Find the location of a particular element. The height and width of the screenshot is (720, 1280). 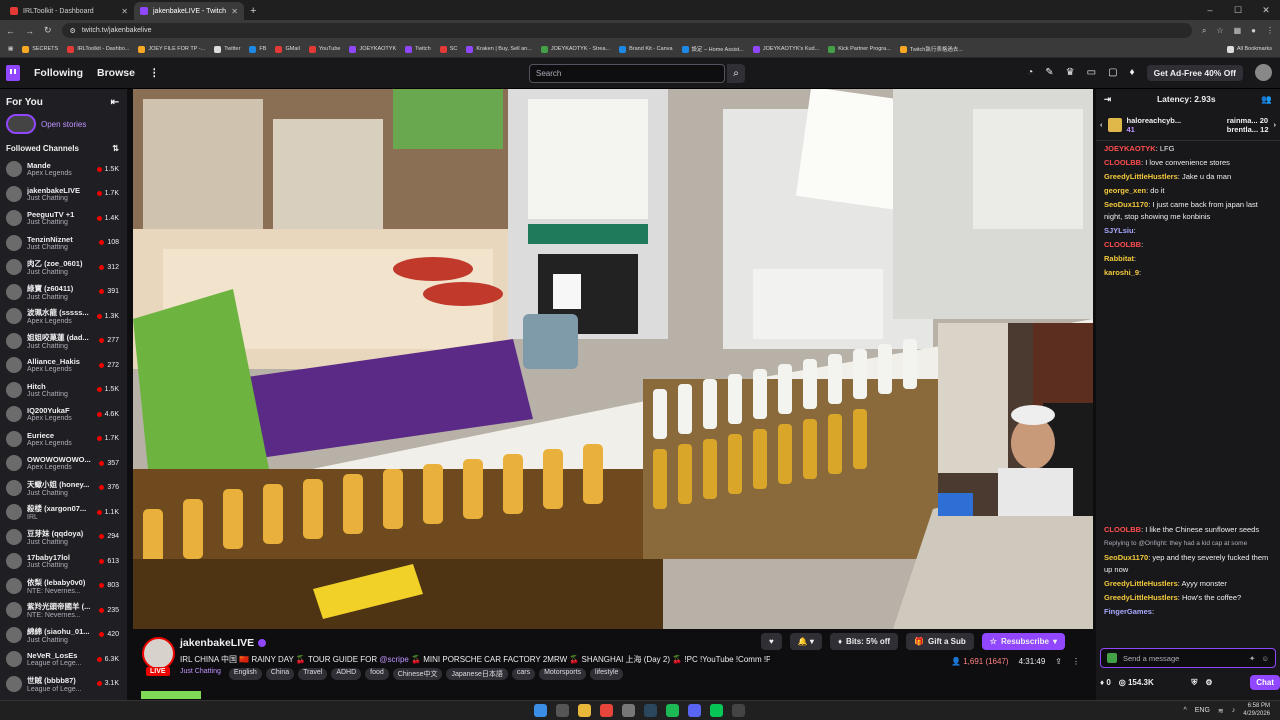

sidebar-channel: IQ200YukaF Apex Legends 4.6K is located at coordinates (63, 414).